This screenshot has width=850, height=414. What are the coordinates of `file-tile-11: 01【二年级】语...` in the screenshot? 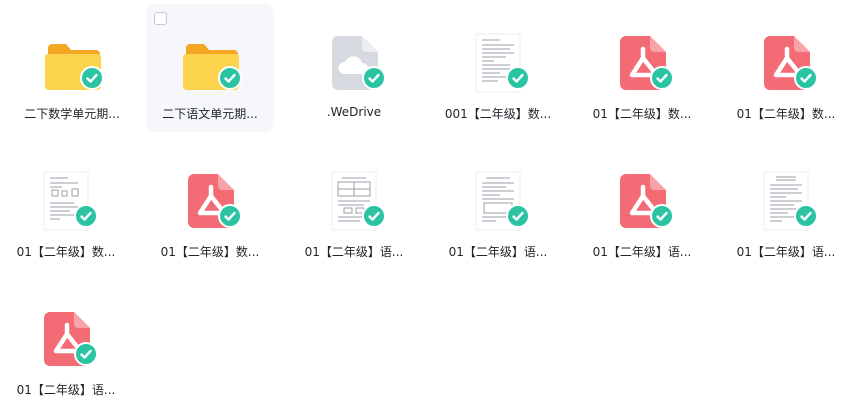 It's located at (642, 206).